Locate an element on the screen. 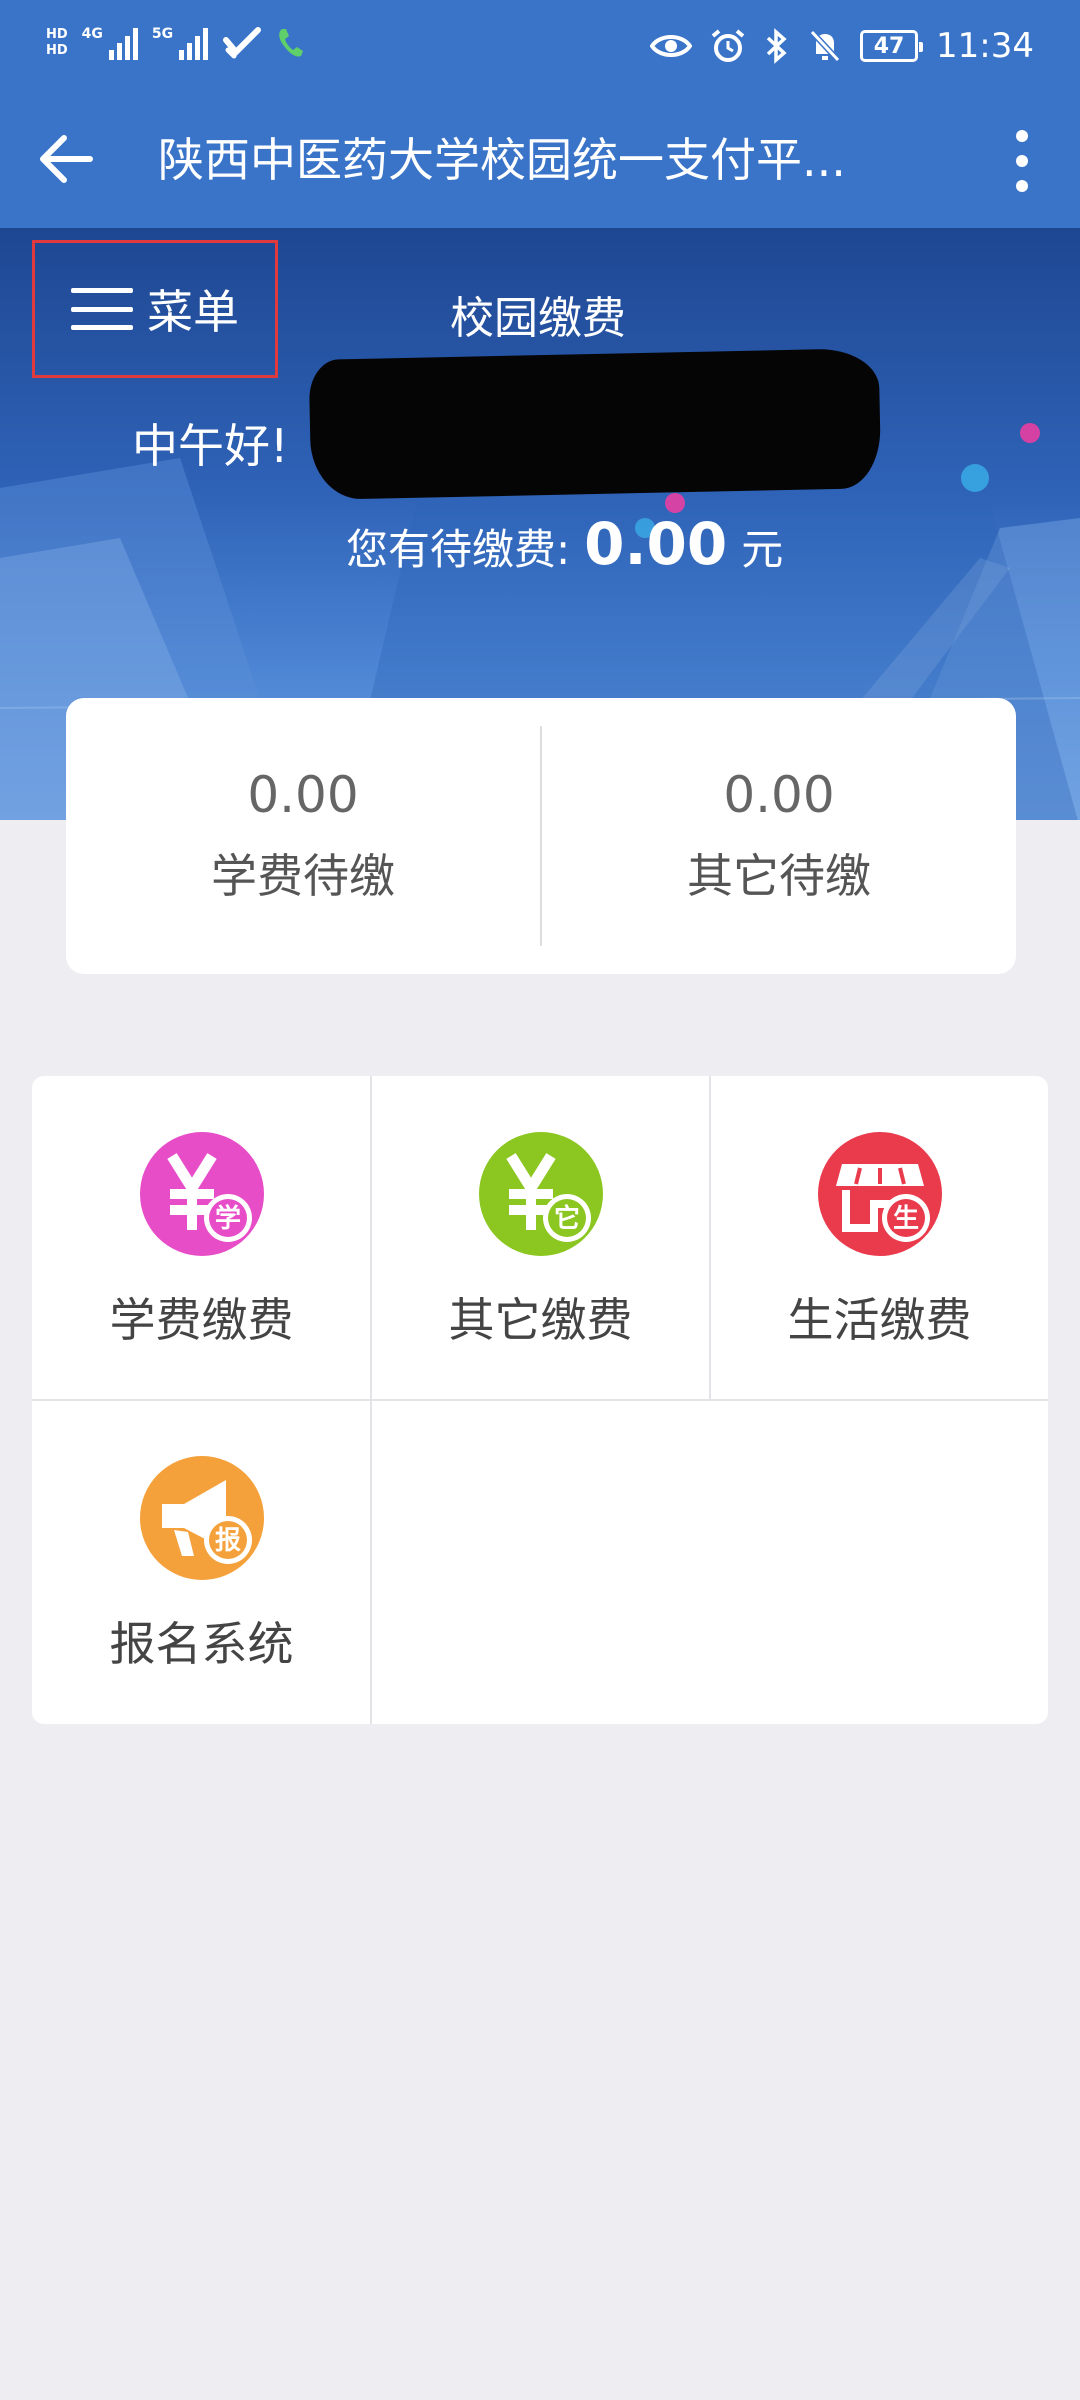 This screenshot has height=2400, width=1080. tuition-pending: 0.00 学费待缴 is located at coordinates (303, 836).